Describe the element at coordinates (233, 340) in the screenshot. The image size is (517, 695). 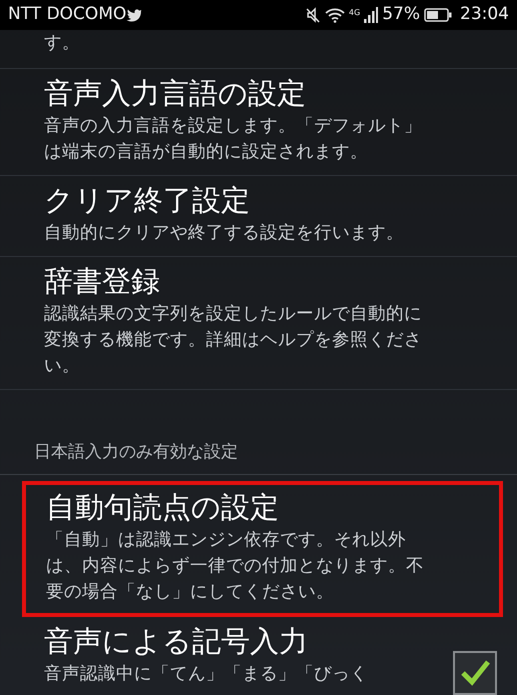
I see `setting-description: 認識結果の文字列を設定したルールで自動的に 変換する機能です。詳細はヘルプを参照くださ い。` at that location.